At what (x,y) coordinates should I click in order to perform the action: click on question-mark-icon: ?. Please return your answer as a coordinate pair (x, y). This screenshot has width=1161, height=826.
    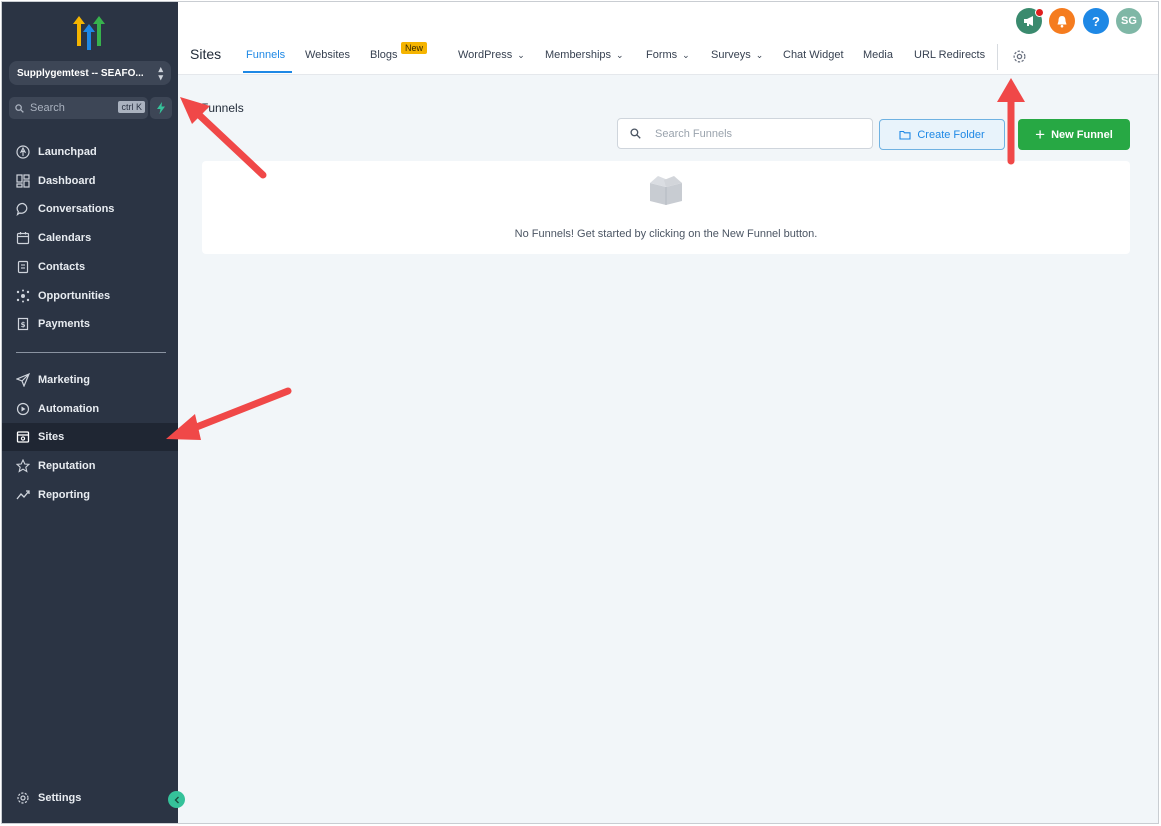
    Looking at the image, I should click on (1096, 21).